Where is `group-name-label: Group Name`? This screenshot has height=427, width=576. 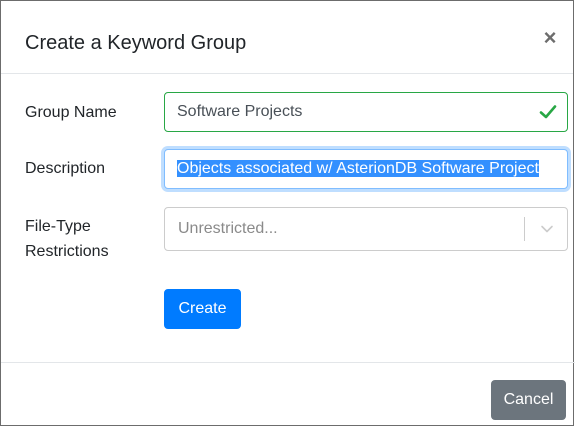 group-name-label: Group Name is located at coordinates (71, 112).